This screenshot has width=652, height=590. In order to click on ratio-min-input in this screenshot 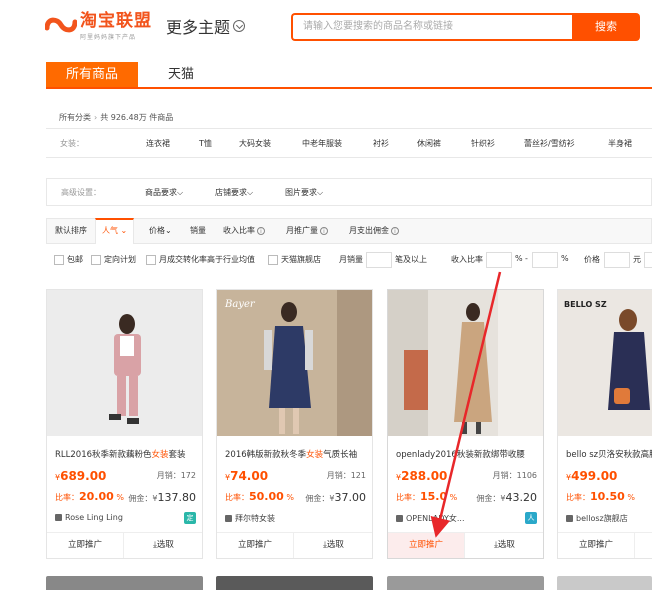, I will do `click(499, 260)`.